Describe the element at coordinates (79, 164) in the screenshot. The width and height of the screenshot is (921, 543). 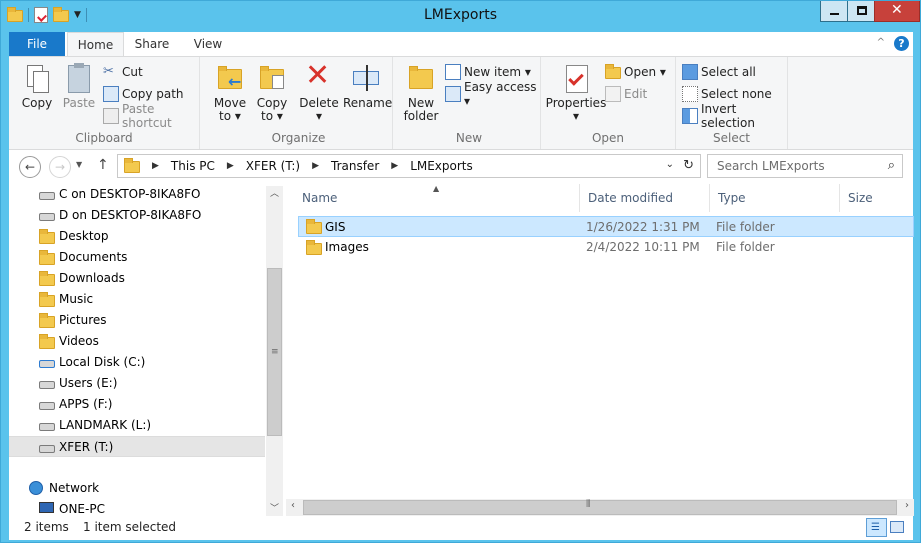
I see `recent-locations-icon: ▼` at that location.